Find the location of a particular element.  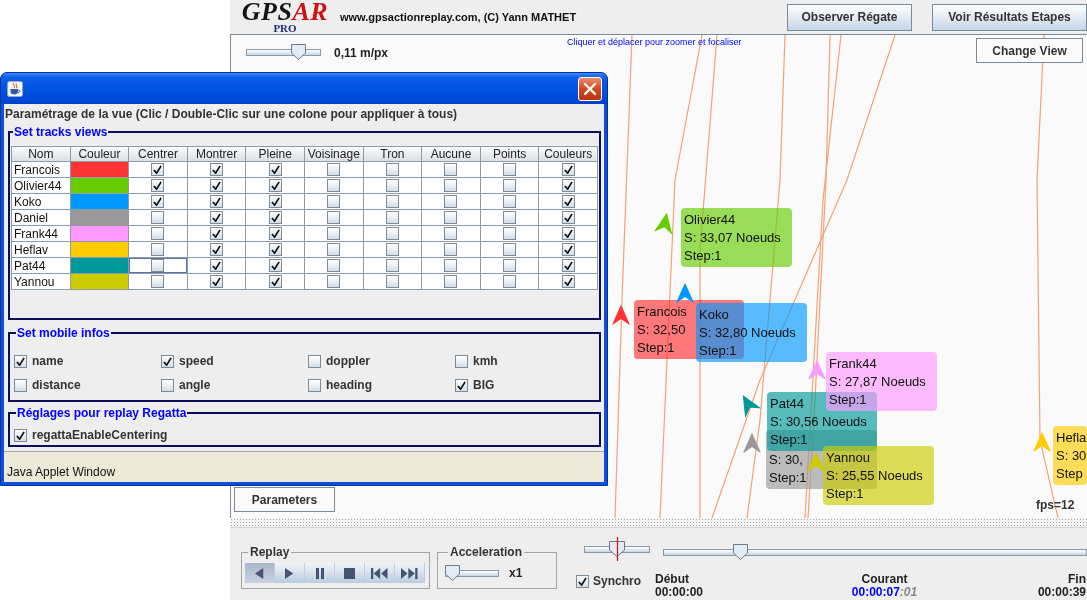

acceleration-slider is located at coordinates (472, 573).